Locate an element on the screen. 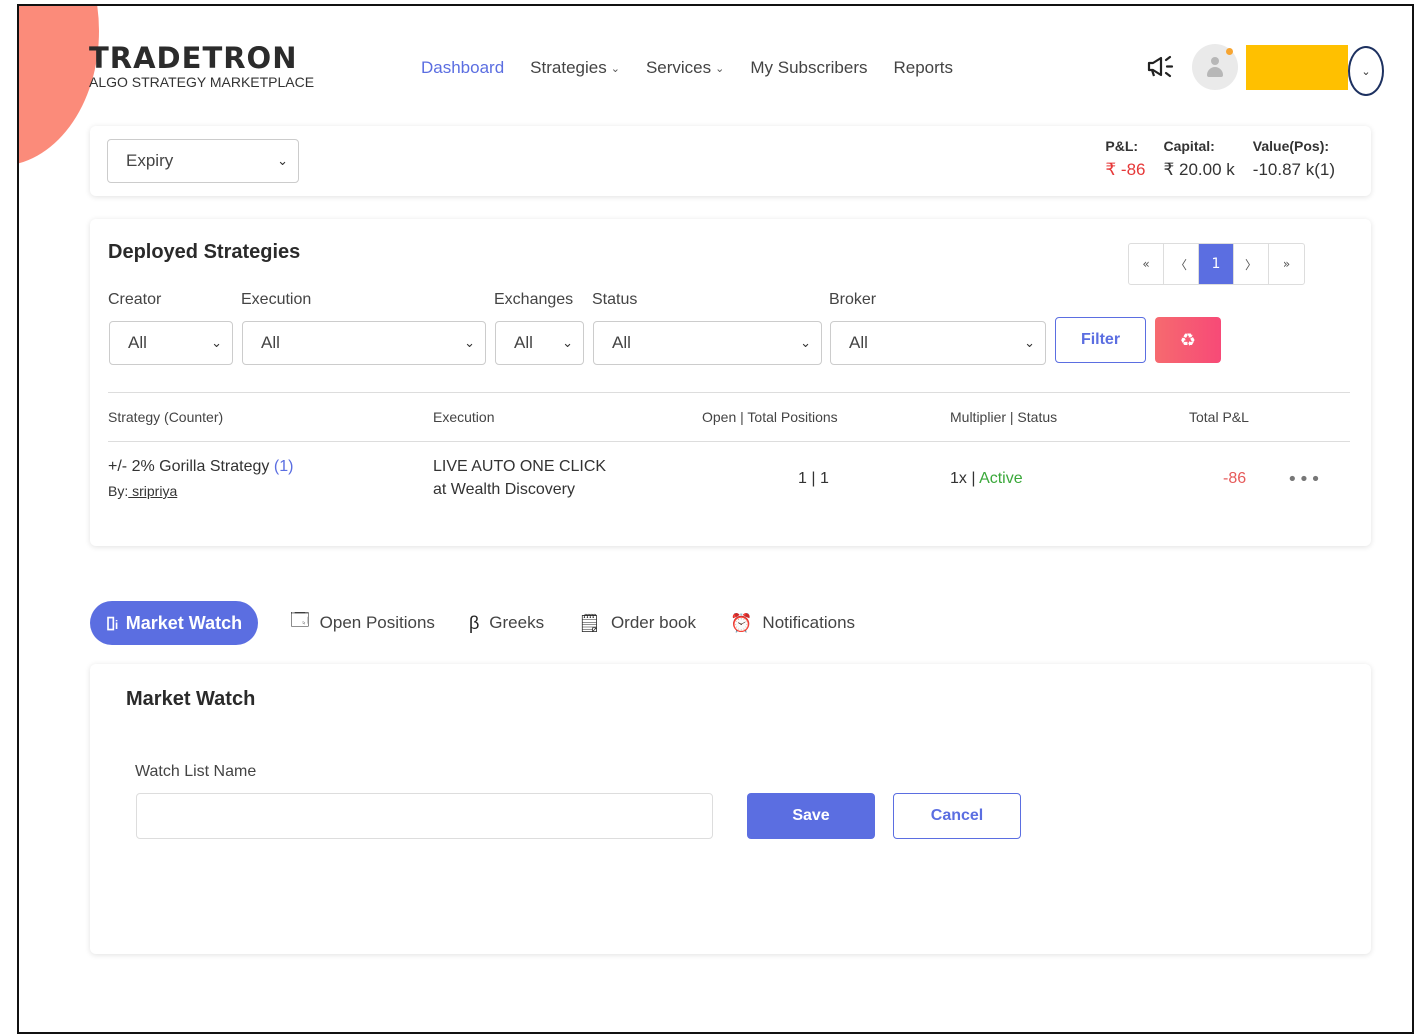  expiry-select-value: Expiry is located at coordinates (150, 160).